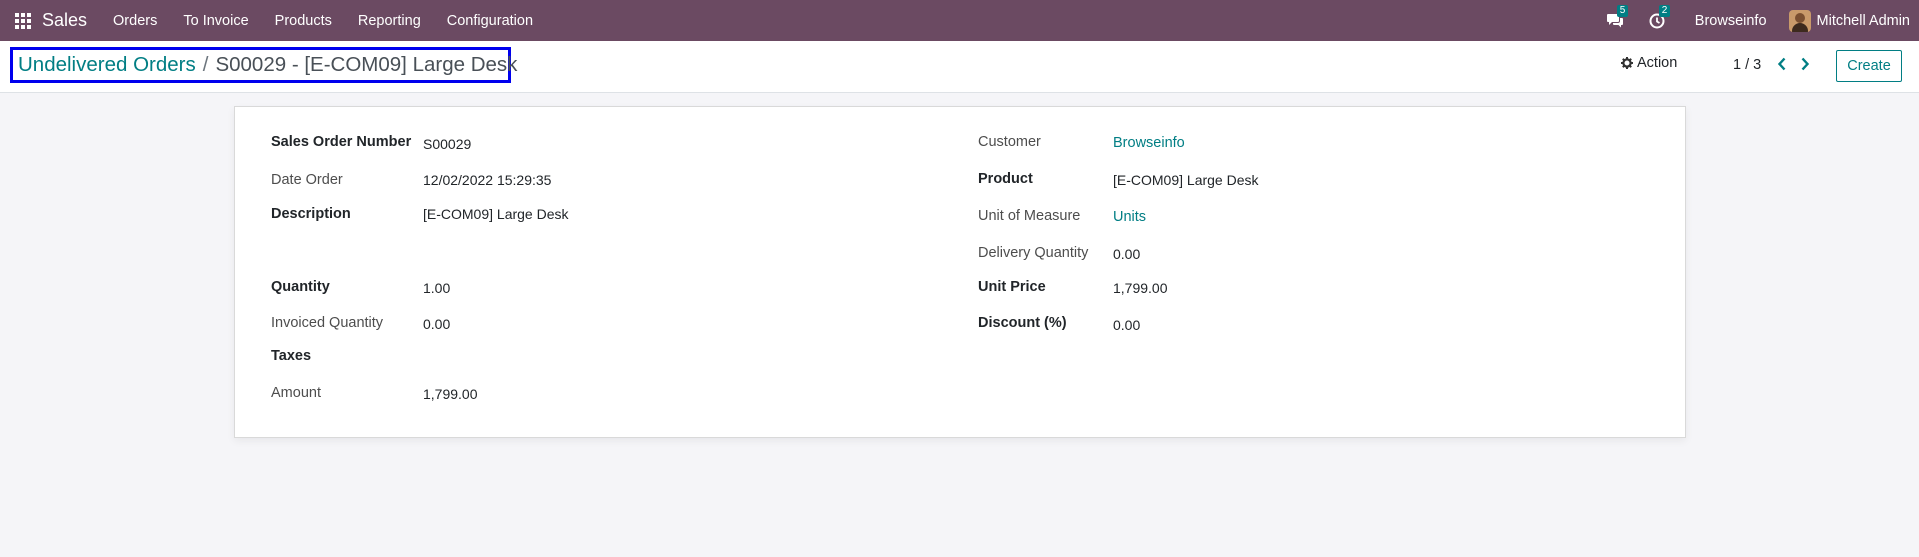 The width and height of the screenshot is (1919, 557). What do you see at coordinates (1622, 10) in the screenshot?
I see `messages-count-badge: 5` at bounding box center [1622, 10].